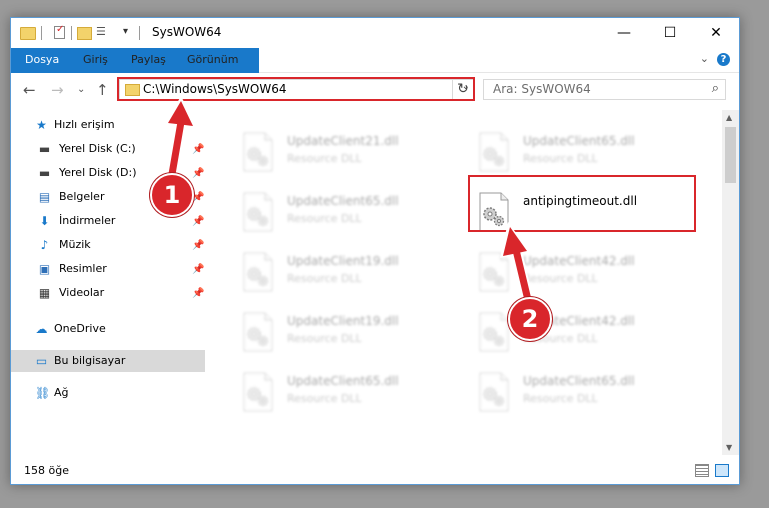 Image resolution: width=769 pixels, height=508 pixels. What do you see at coordinates (723, 59) in the screenshot?
I see `help-icon: ?` at bounding box center [723, 59].